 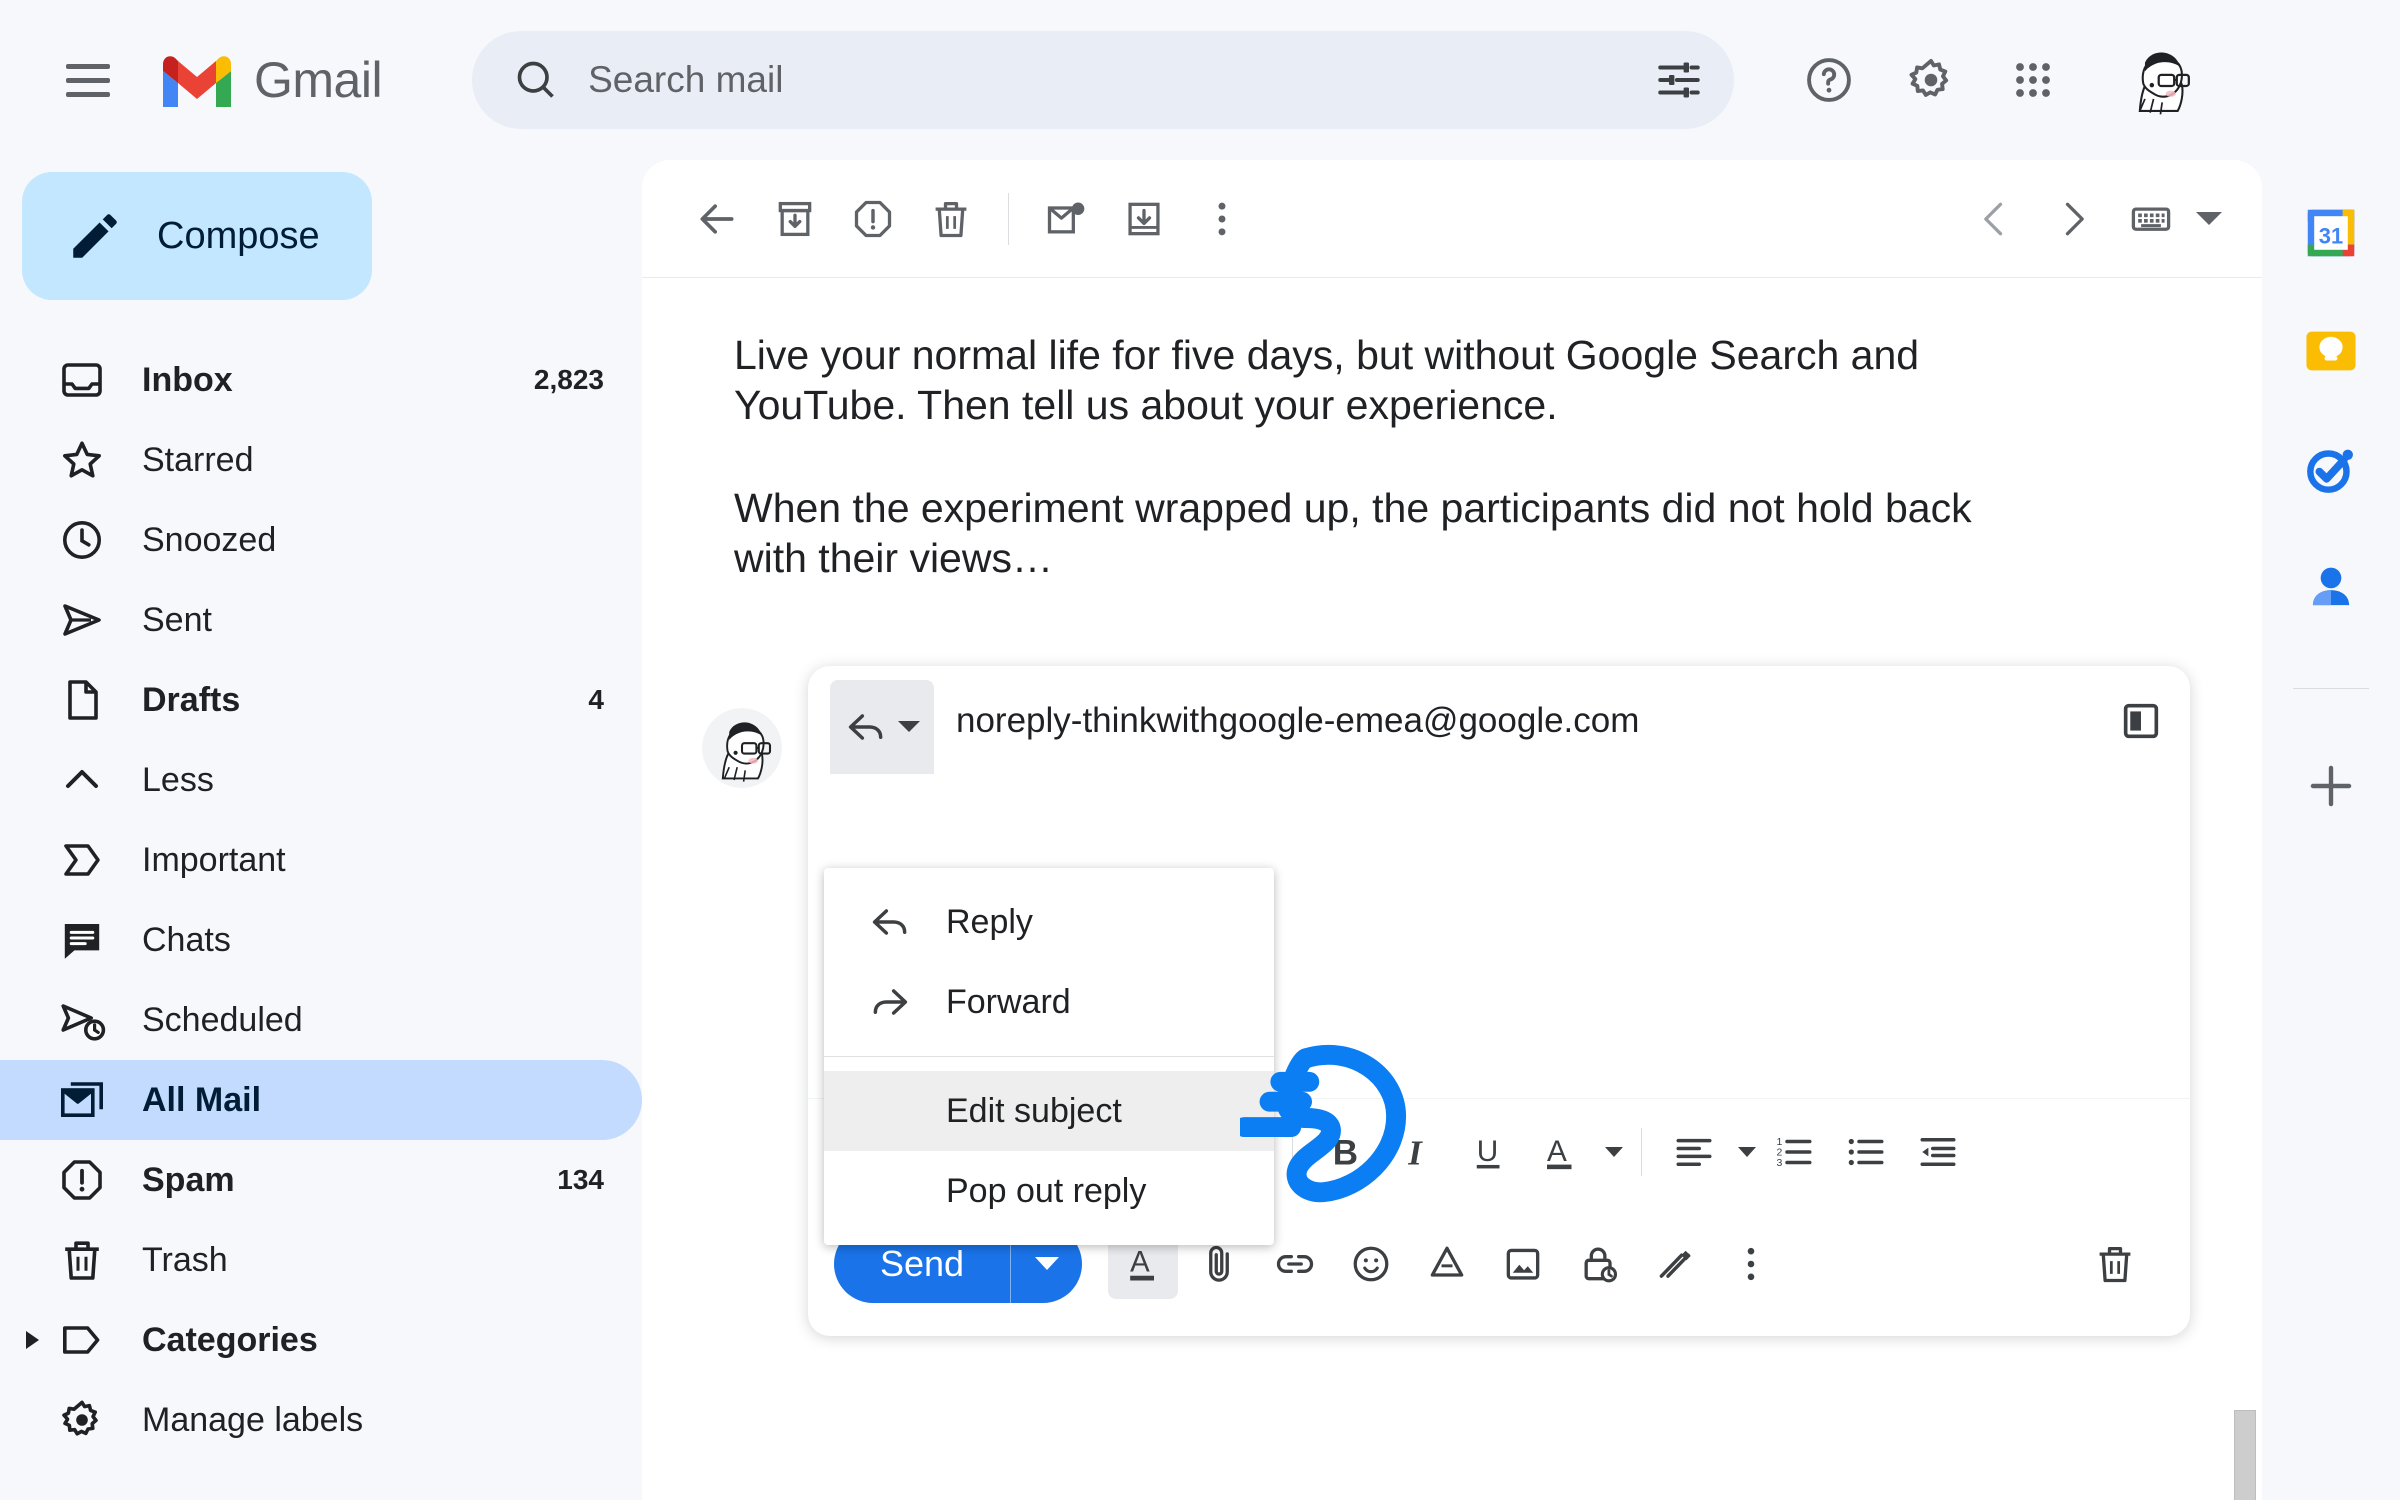 I want to click on move-to-inbox-icon, so click(x=1144, y=219).